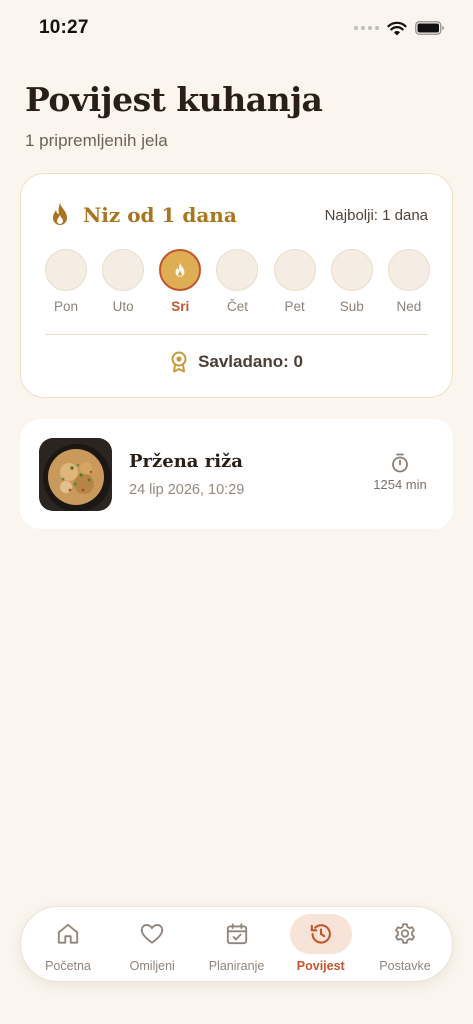 The image size is (473, 1024). Describe the element at coordinates (68, 933) in the screenshot. I see `home-icon` at that location.